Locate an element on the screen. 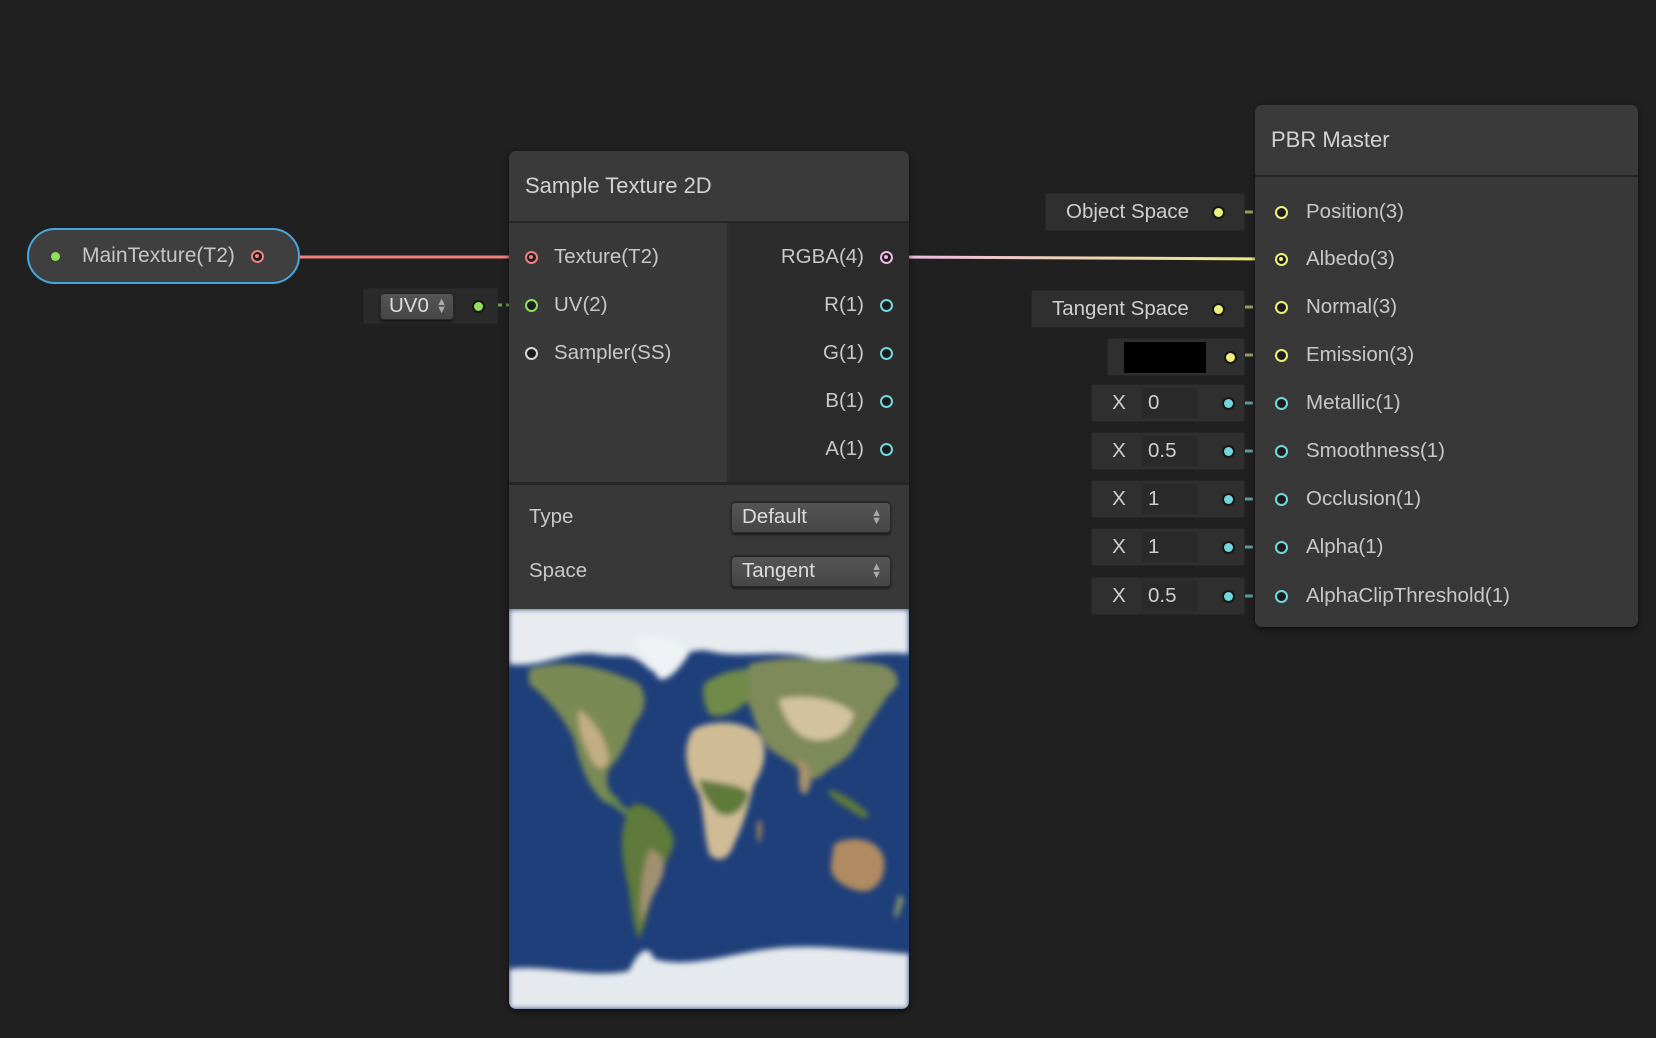 The image size is (1656, 1038). input-port-normal: Normal(3) is located at coordinates (1336, 307).